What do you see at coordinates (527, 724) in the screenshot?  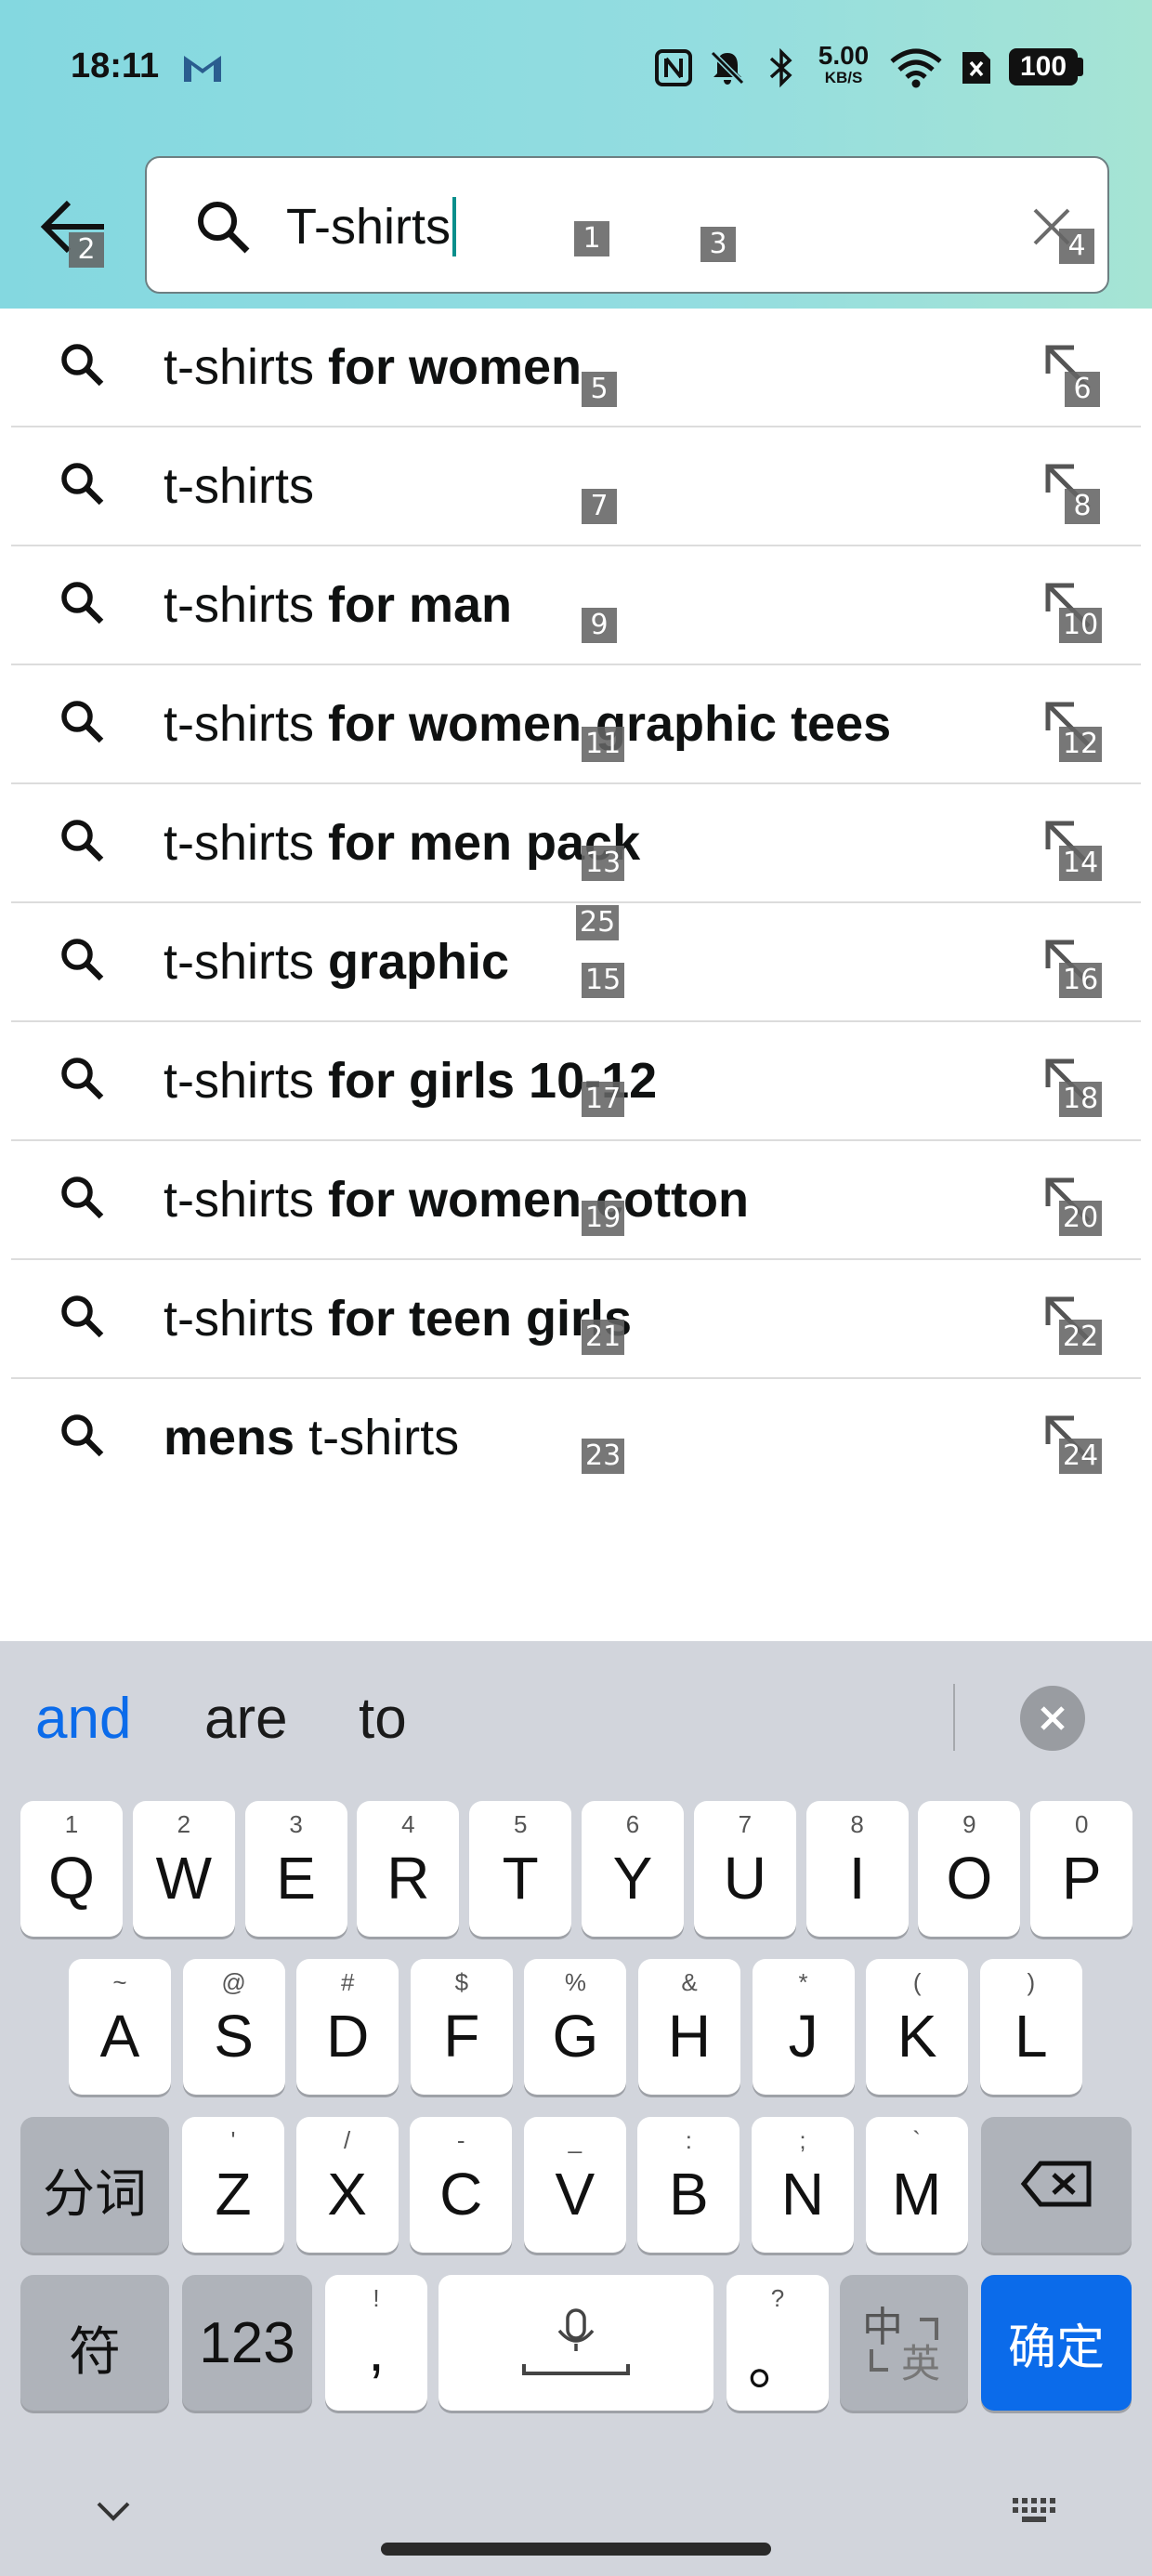 I see `suggestion-text: t-shirts for women graphic tees` at bounding box center [527, 724].